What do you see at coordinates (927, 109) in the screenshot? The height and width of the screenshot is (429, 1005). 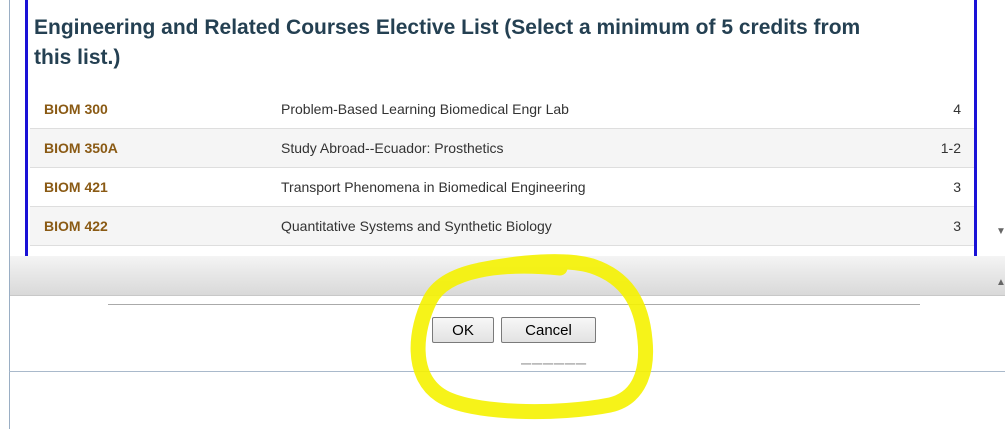 I see `course-credits: 4` at bounding box center [927, 109].